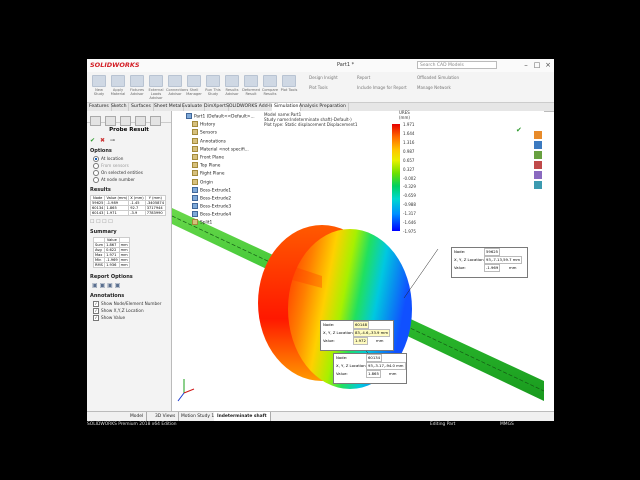 The height and width of the screenshot is (480, 640). Describe the element at coordinates (125, 121) in the screenshot. I see `config-tab-icon` at that location.